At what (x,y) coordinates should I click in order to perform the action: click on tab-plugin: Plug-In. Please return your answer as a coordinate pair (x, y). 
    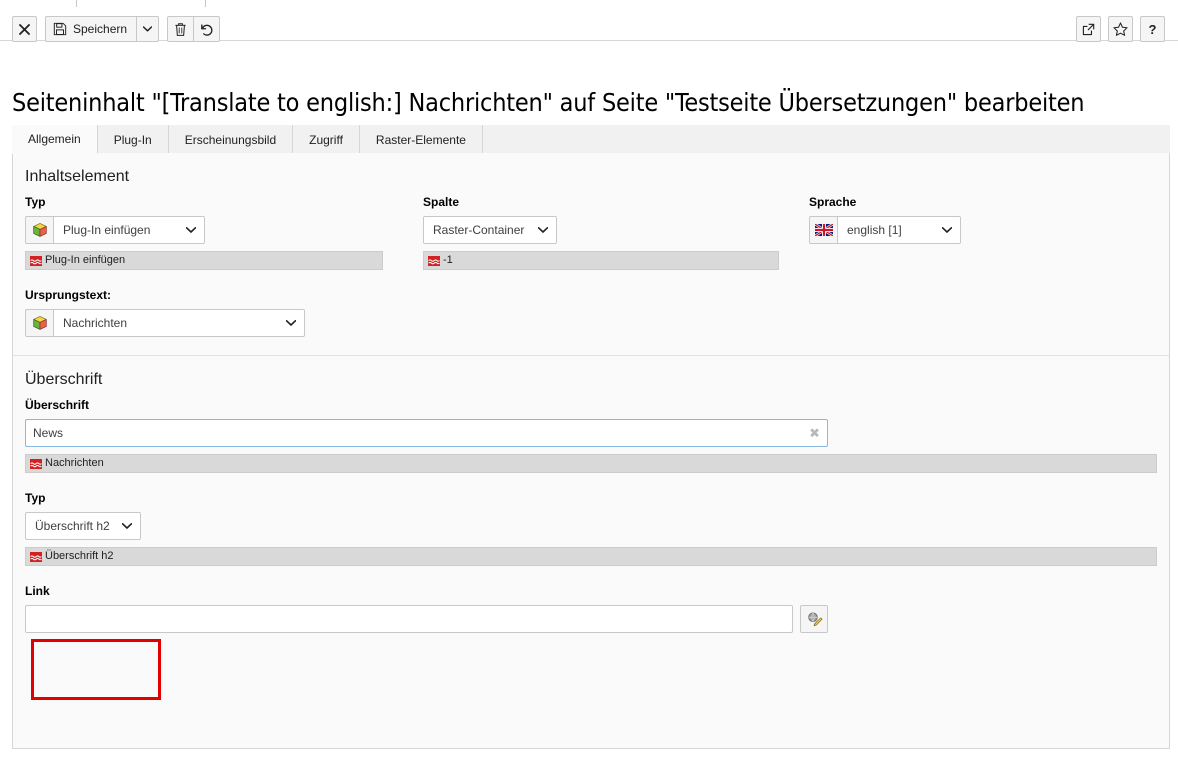
    Looking at the image, I should click on (133, 139).